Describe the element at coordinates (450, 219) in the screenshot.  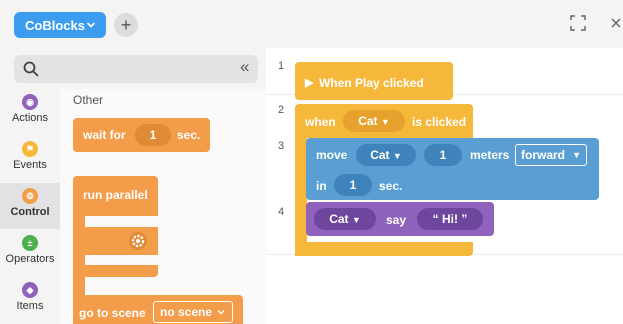
I see `say-text-input: “ Hi! ”` at that location.